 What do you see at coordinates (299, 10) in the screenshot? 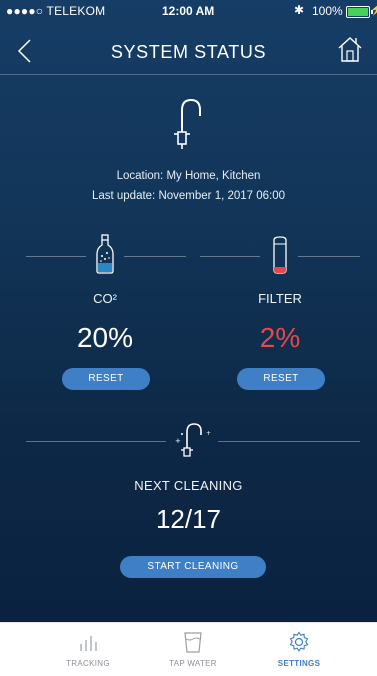
I see `bluetooth-icon: ✱` at bounding box center [299, 10].